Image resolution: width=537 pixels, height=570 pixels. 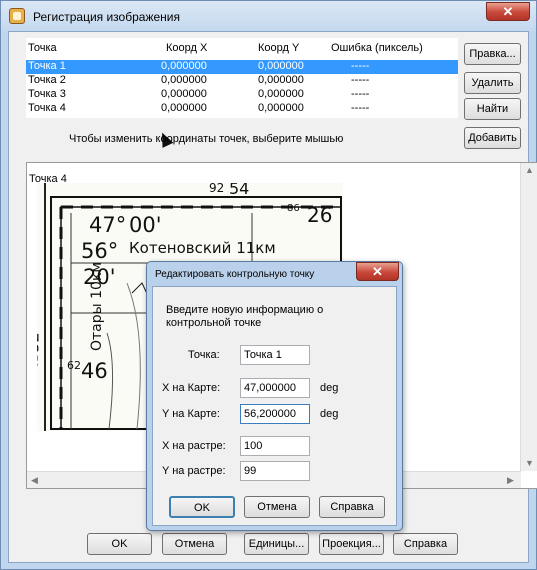 I want to click on map-label-86: 86, so click(x=293, y=208).